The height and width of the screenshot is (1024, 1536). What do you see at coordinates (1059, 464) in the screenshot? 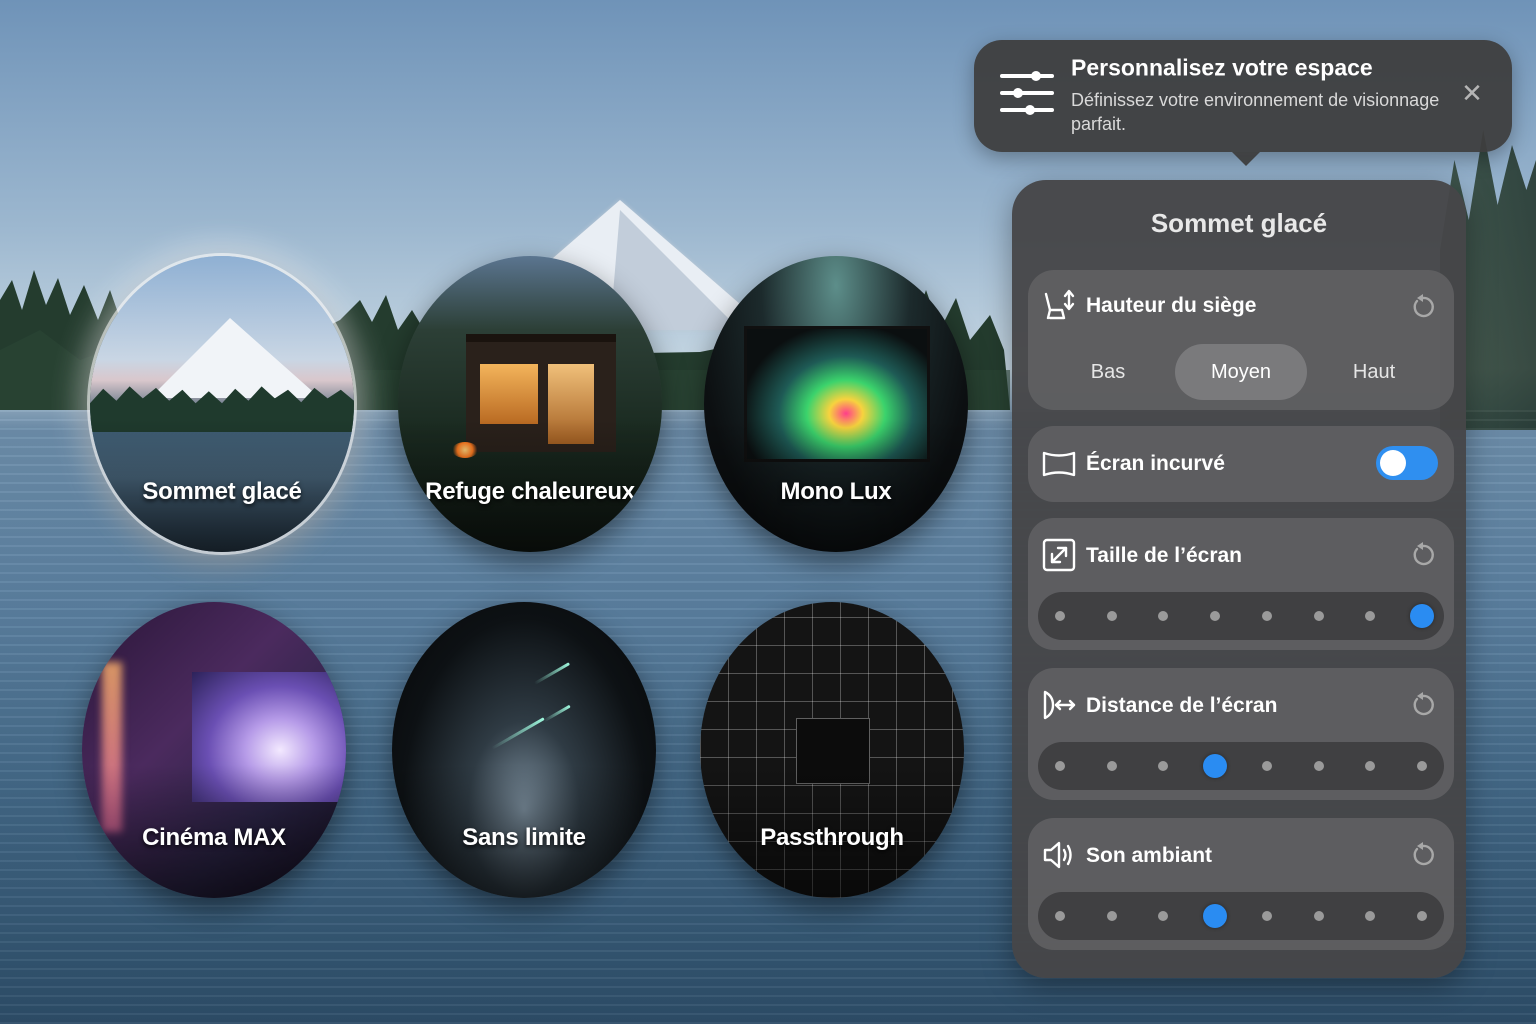
I see `curved-screen-icon` at bounding box center [1059, 464].